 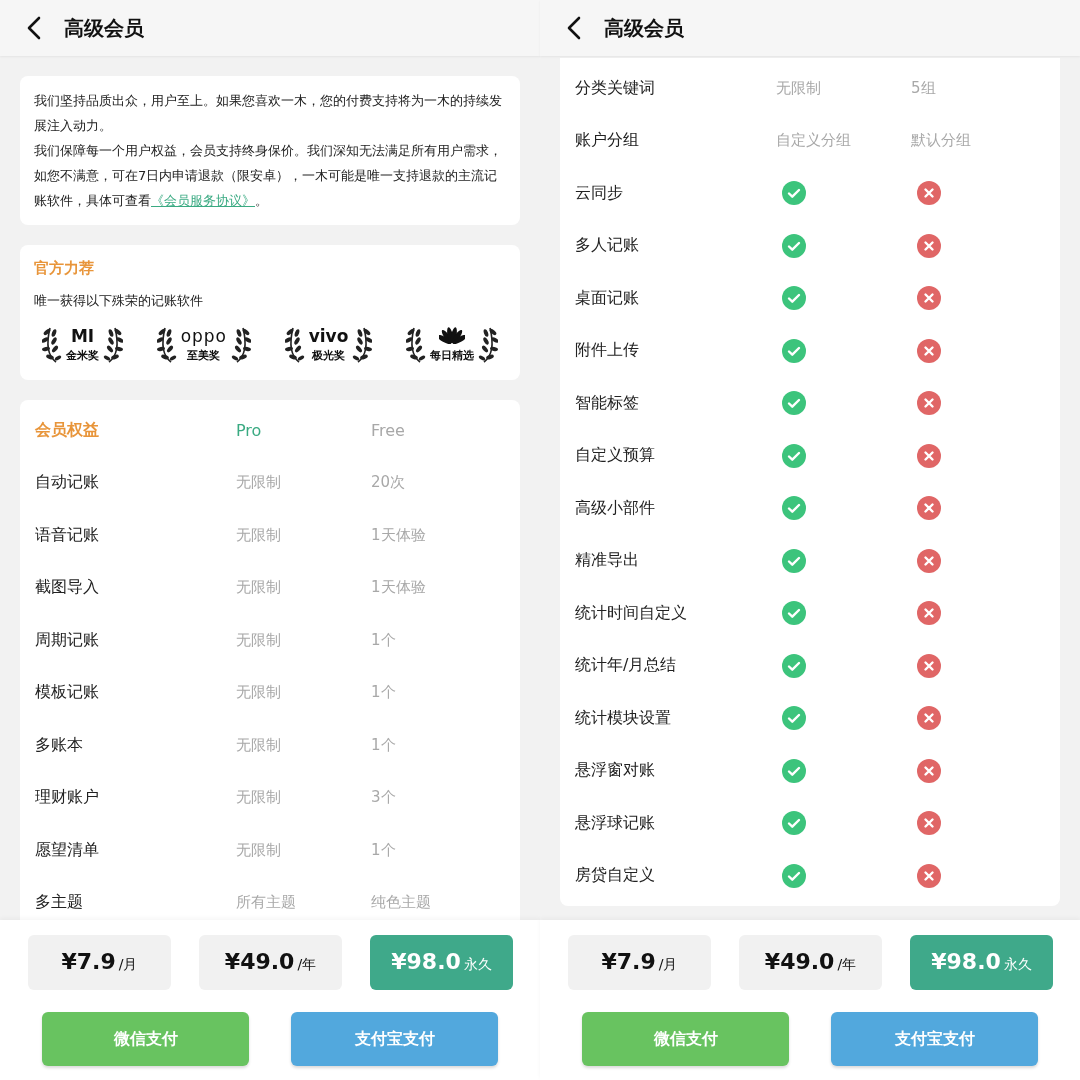 I want to click on flower-logo-icon, so click(x=452, y=335).